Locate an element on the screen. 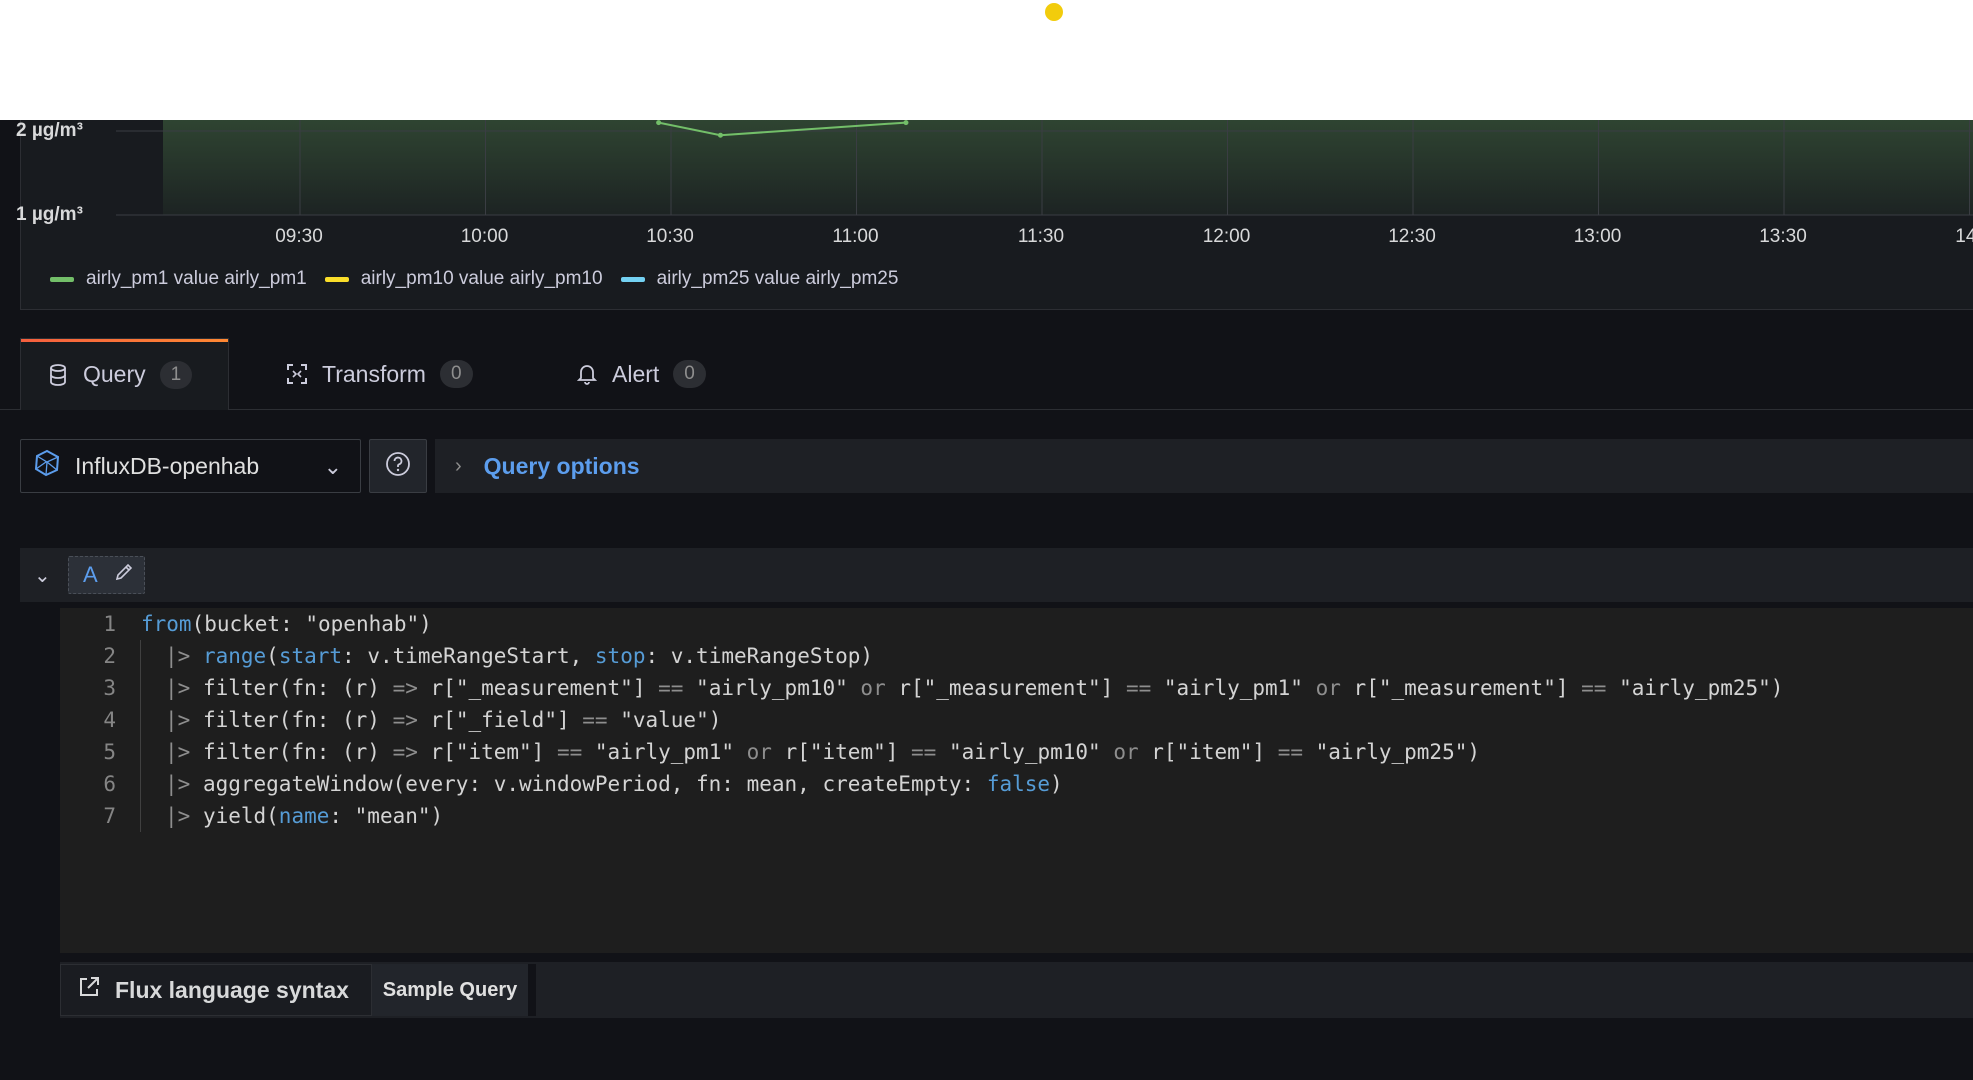  datasource-name: InfluxDB-openhab is located at coordinates (167, 465).